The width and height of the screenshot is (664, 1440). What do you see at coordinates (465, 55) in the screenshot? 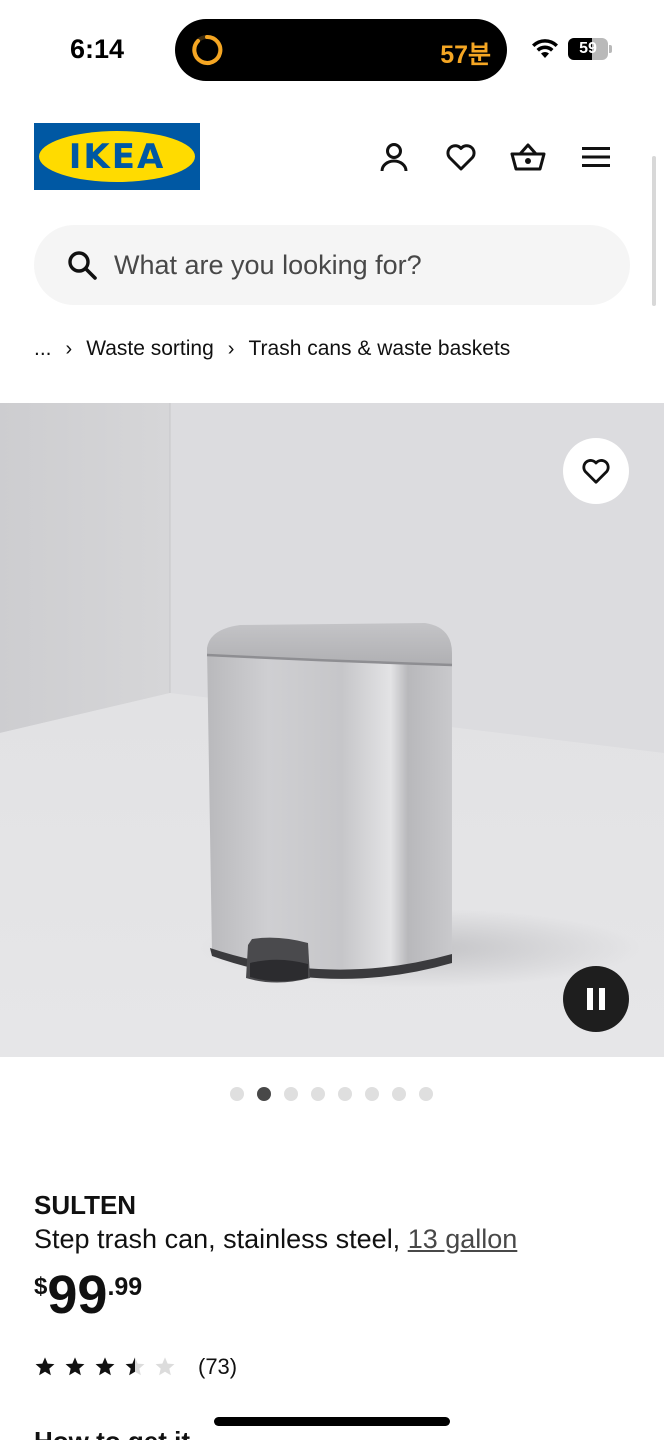
I see `timer-remaining: 57분` at bounding box center [465, 55].